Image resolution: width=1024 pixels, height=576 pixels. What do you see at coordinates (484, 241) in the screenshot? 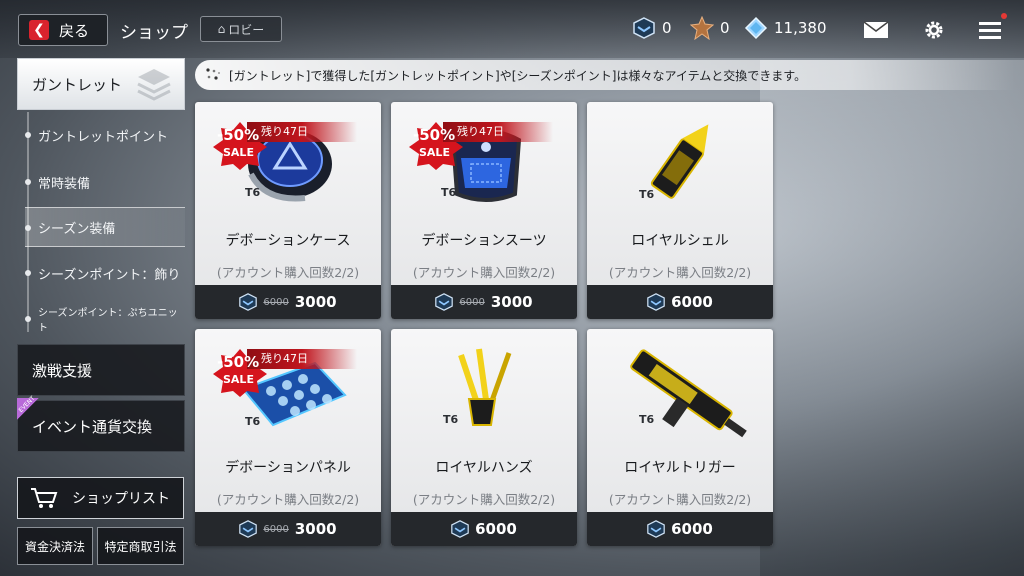
I see `product-name: デボーションスーツ` at bounding box center [484, 241].